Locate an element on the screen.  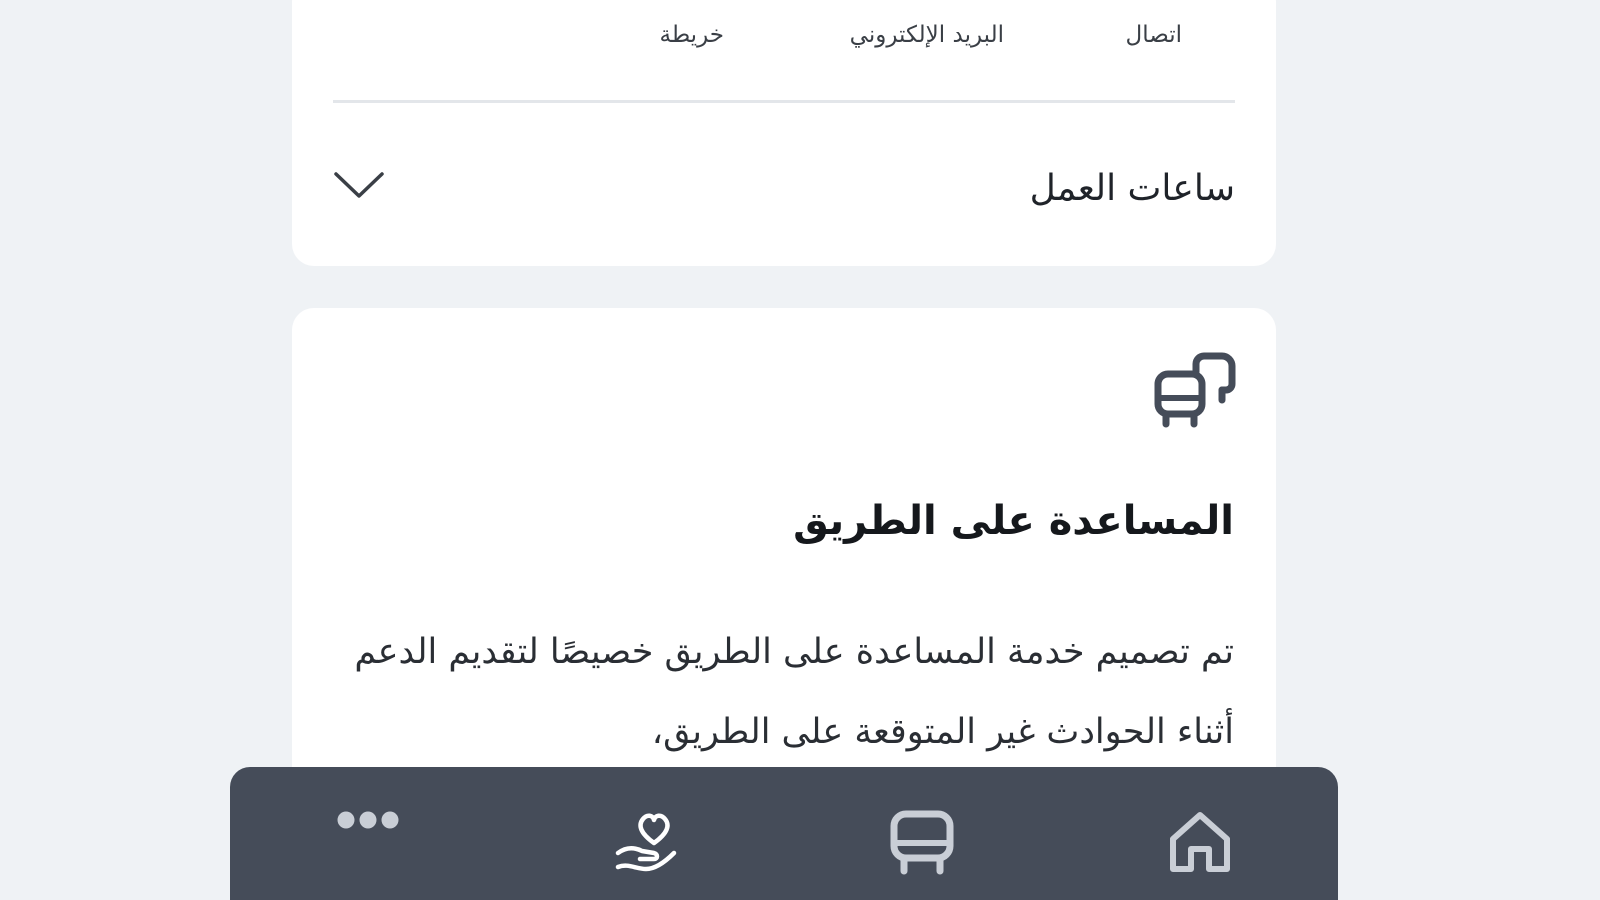
care-hand-heart-icon is located at coordinates (646, 842).